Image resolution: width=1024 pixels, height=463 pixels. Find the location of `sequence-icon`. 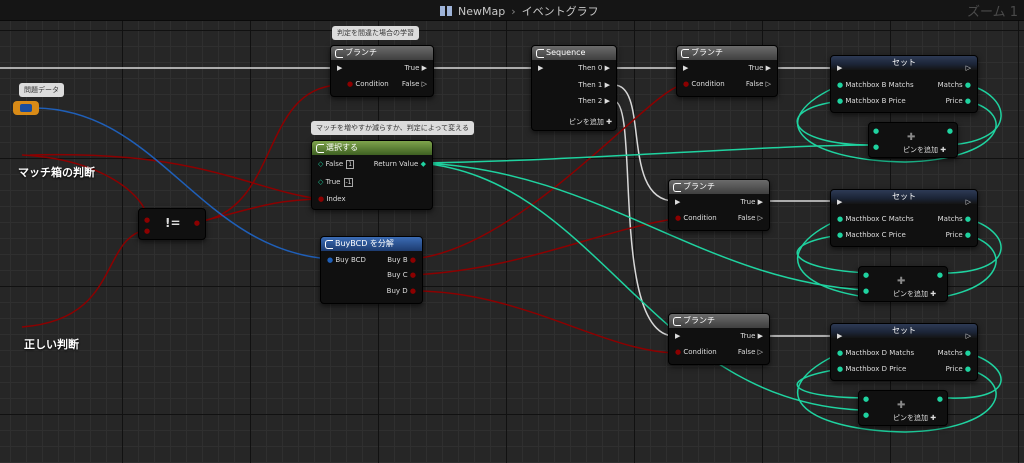

sequence-icon is located at coordinates (540, 53).